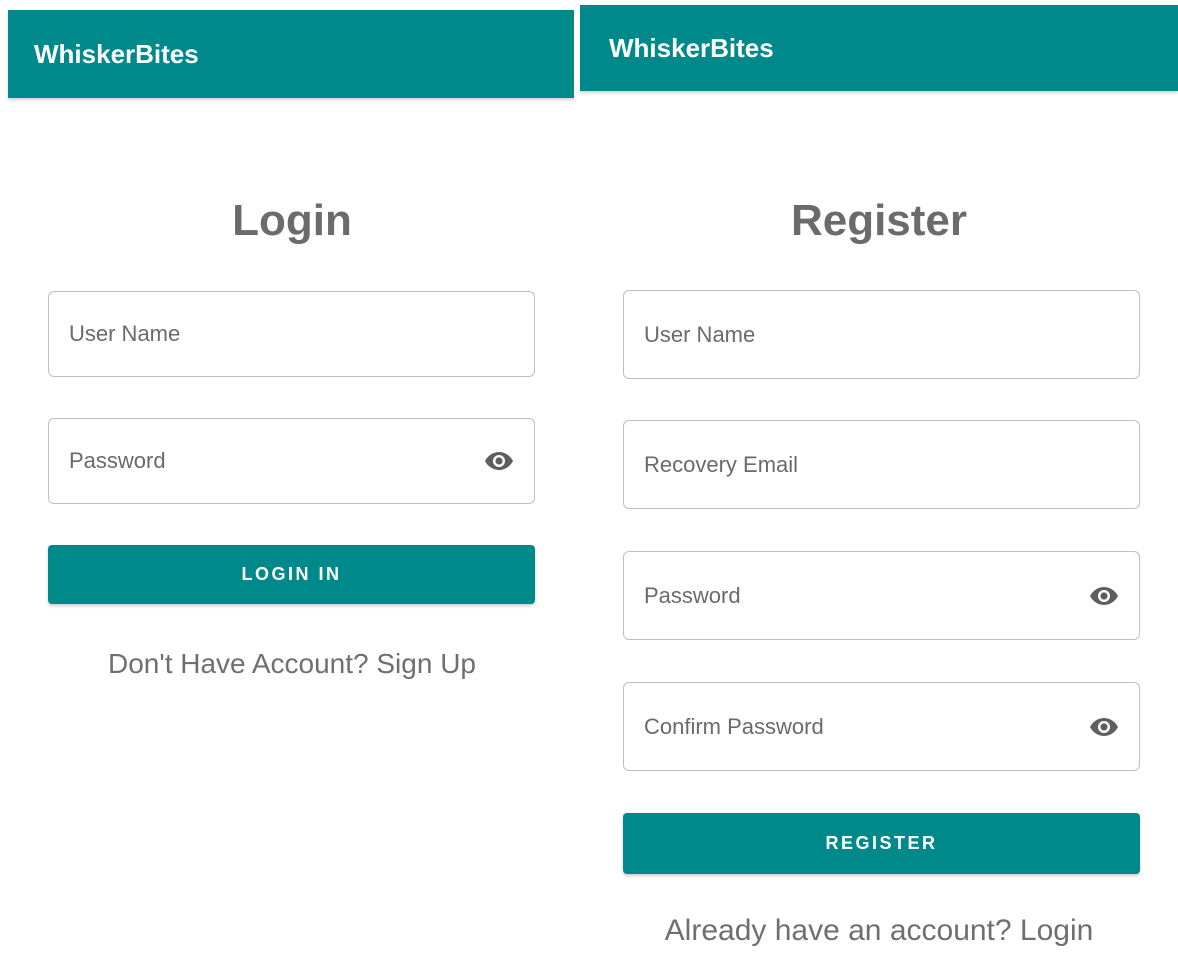 The image size is (1178, 955). I want to click on confirm-password-input, so click(855, 726).